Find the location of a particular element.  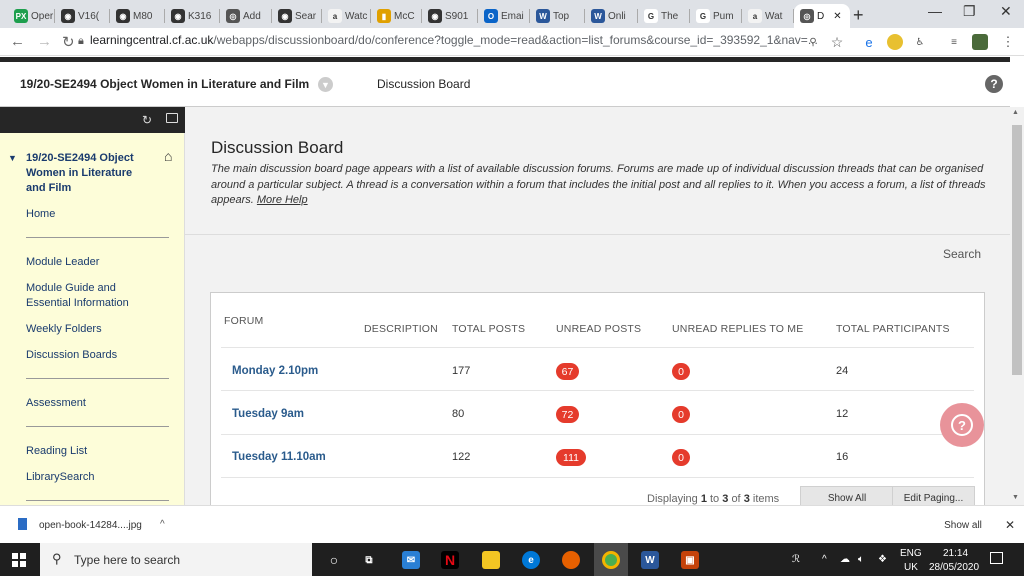

browser-tab: G Pum is located at coordinates (716, 16).